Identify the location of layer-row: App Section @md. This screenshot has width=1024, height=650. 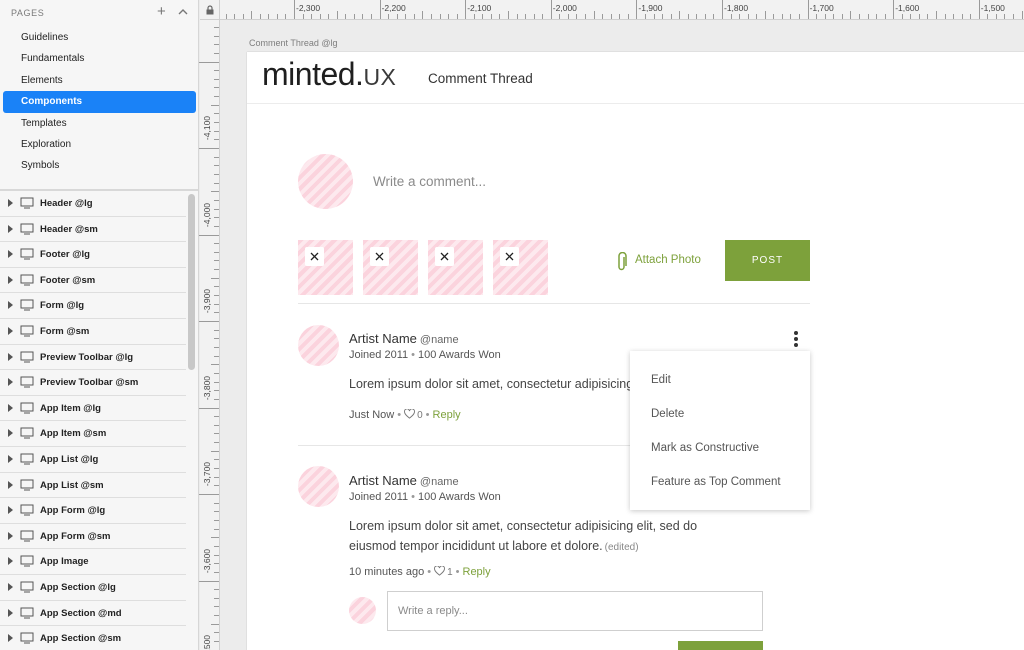
(93, 614).